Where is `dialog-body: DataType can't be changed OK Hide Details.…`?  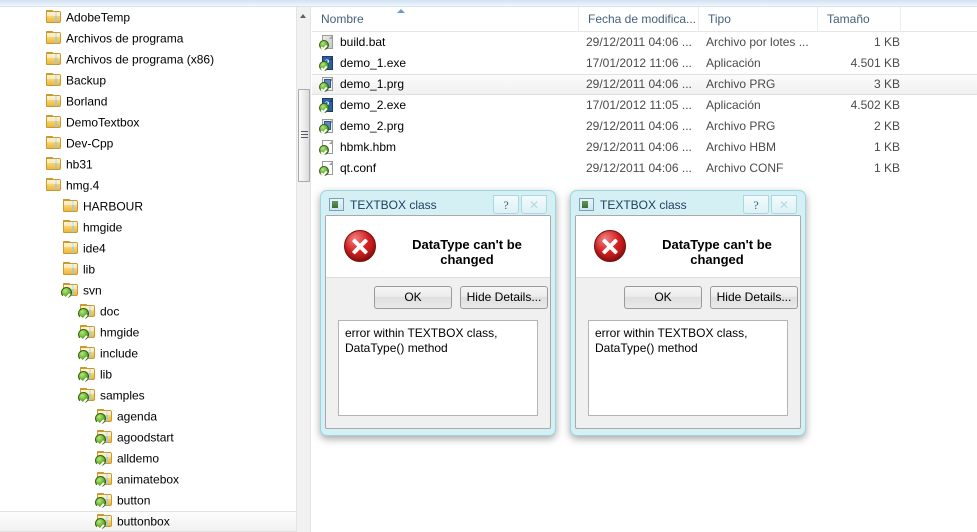
dialog-body: DataType can't be changed OK Hide Details.… is located at coordinates (688, 322).